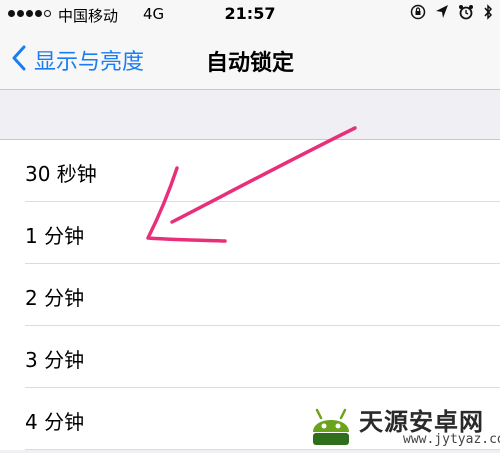 The image size is (500, 453). I want to click on option-3-minutes: 3 分钟, so click(250, 357).